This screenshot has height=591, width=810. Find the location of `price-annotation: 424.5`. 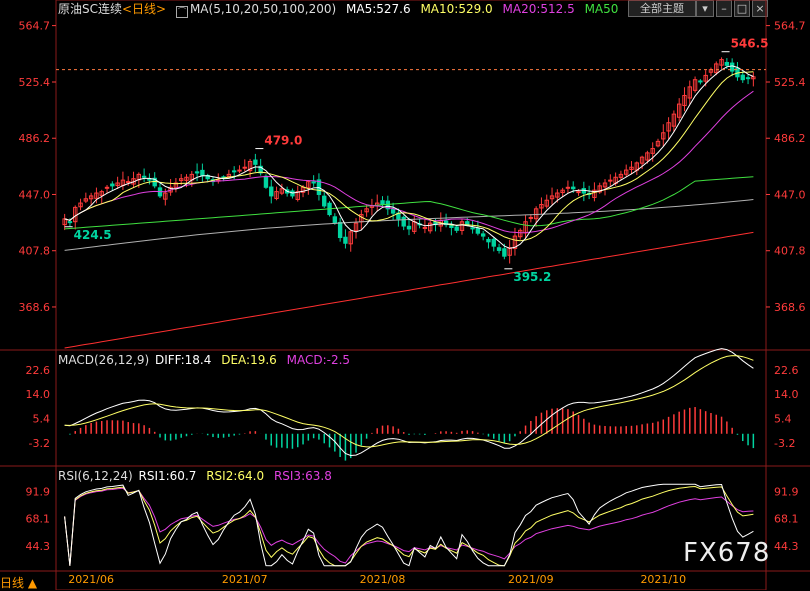

price-annotation: 424.5 is located at coordinates (93, 235).